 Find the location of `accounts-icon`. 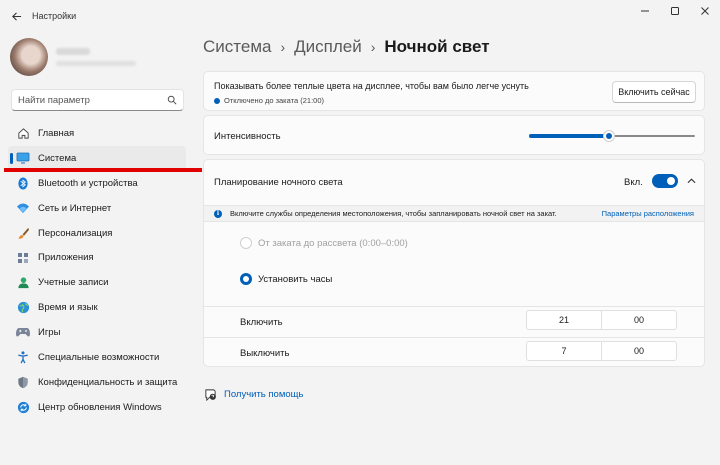

accounts-icon is located at coordinates (23, 283).